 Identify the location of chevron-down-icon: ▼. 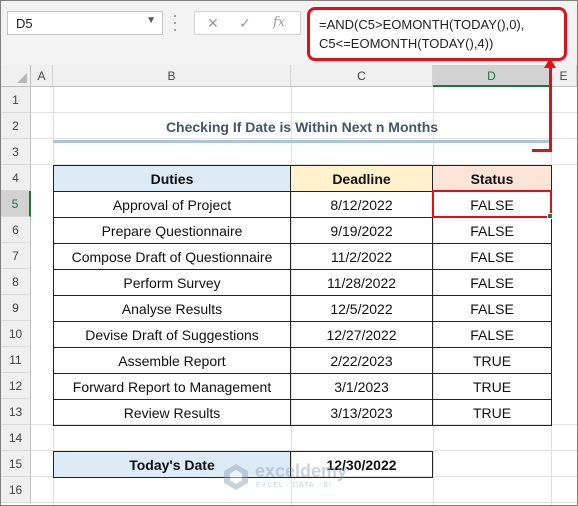
(151, 20).